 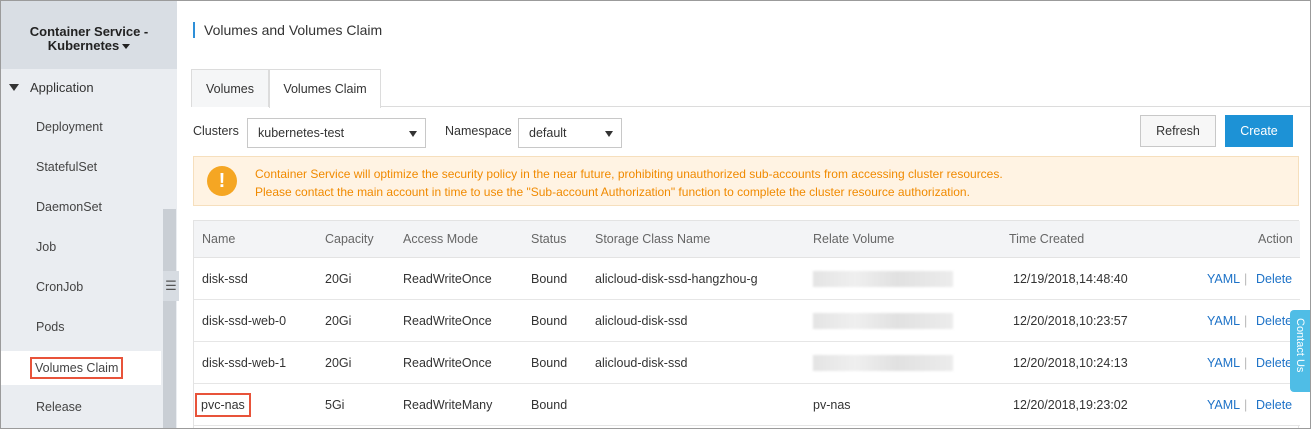 I want to click on sidebar-item-volumes-claim: Volumes Claim, so click(x=81, y=368).